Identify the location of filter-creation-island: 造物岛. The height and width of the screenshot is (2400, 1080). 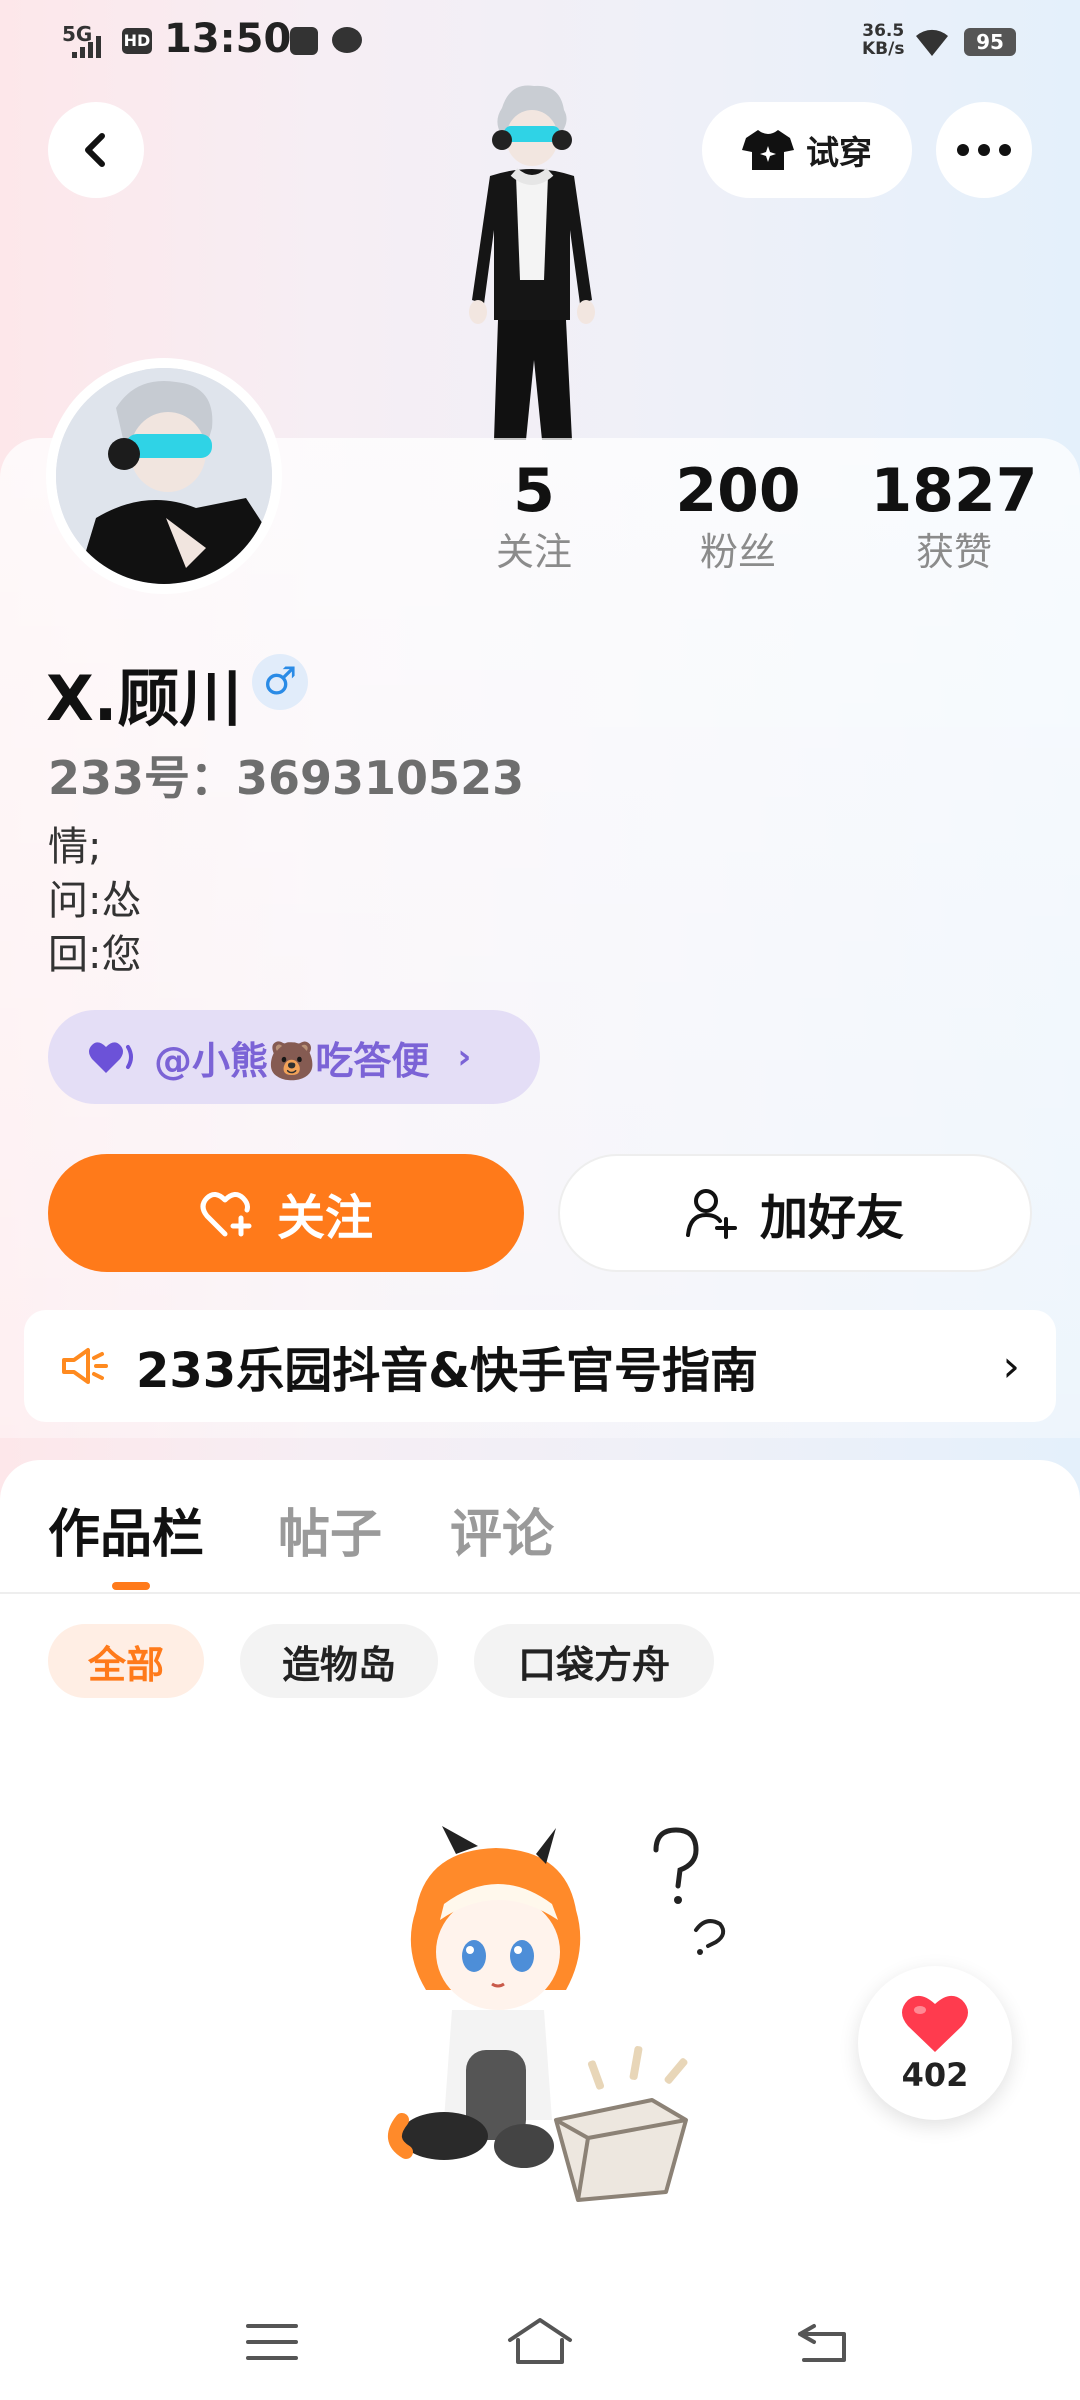
(339, 1661).